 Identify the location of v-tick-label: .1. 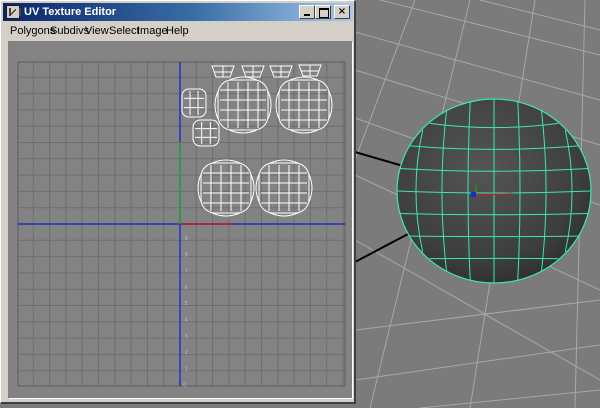
(185, 369).